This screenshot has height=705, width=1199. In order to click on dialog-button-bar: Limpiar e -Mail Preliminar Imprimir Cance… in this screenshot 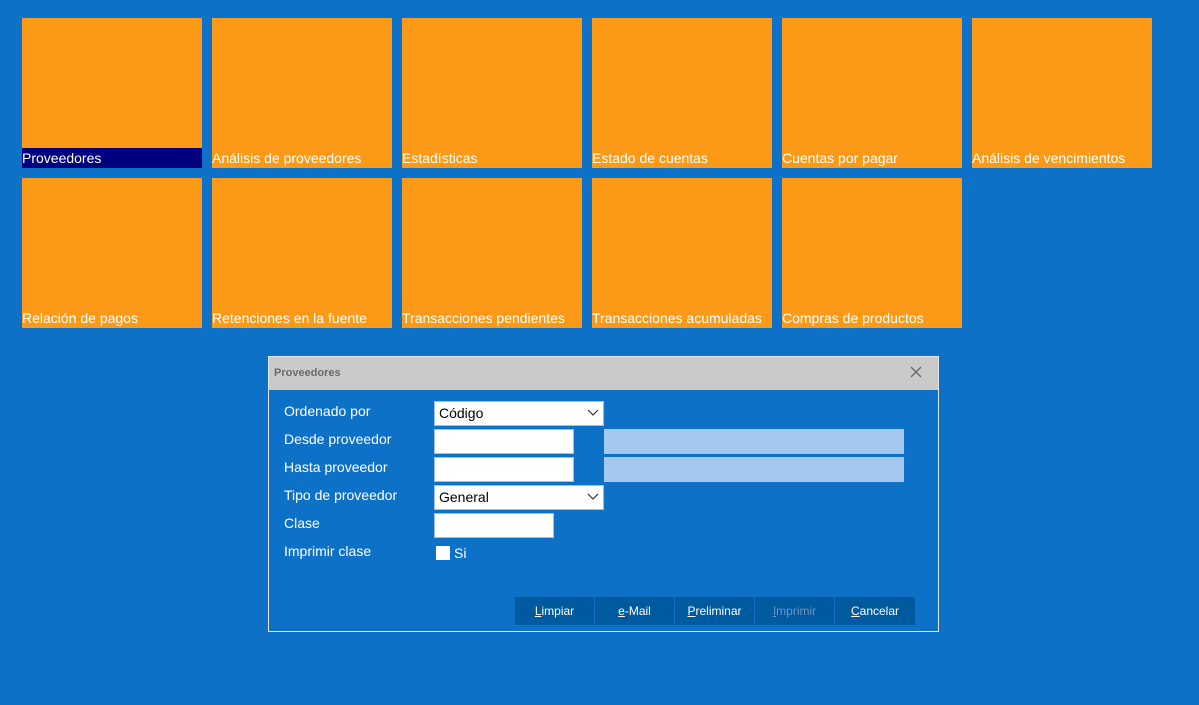, I will do `click(715, 611)`.